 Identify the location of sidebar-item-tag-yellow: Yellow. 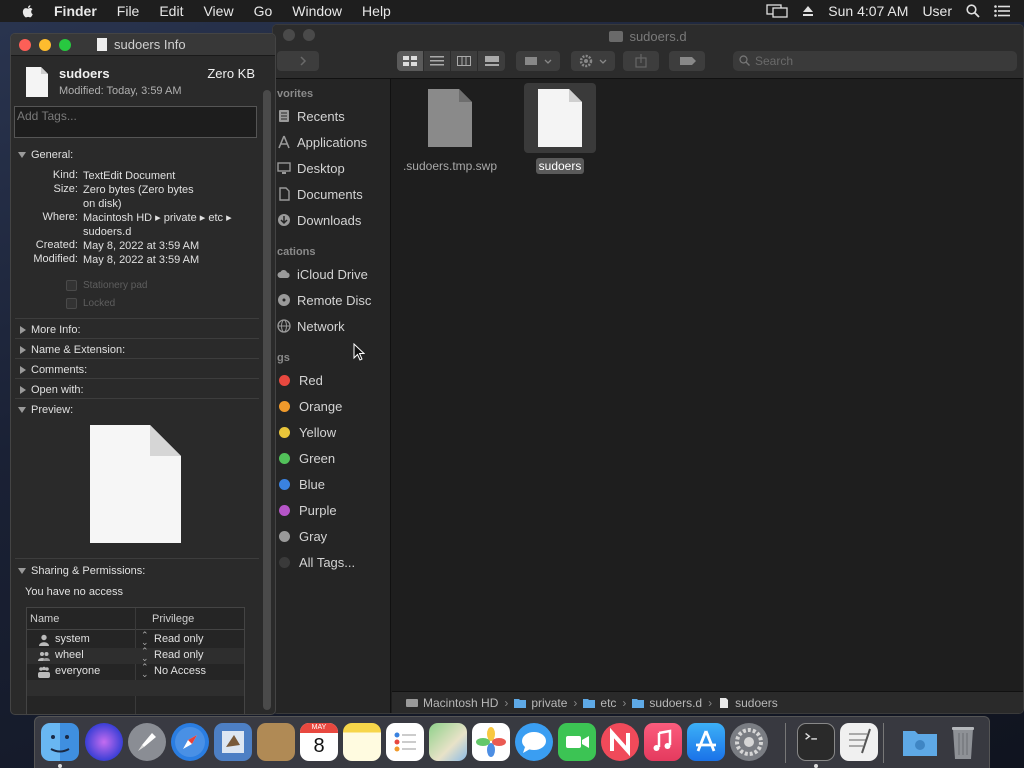
(306, 432).